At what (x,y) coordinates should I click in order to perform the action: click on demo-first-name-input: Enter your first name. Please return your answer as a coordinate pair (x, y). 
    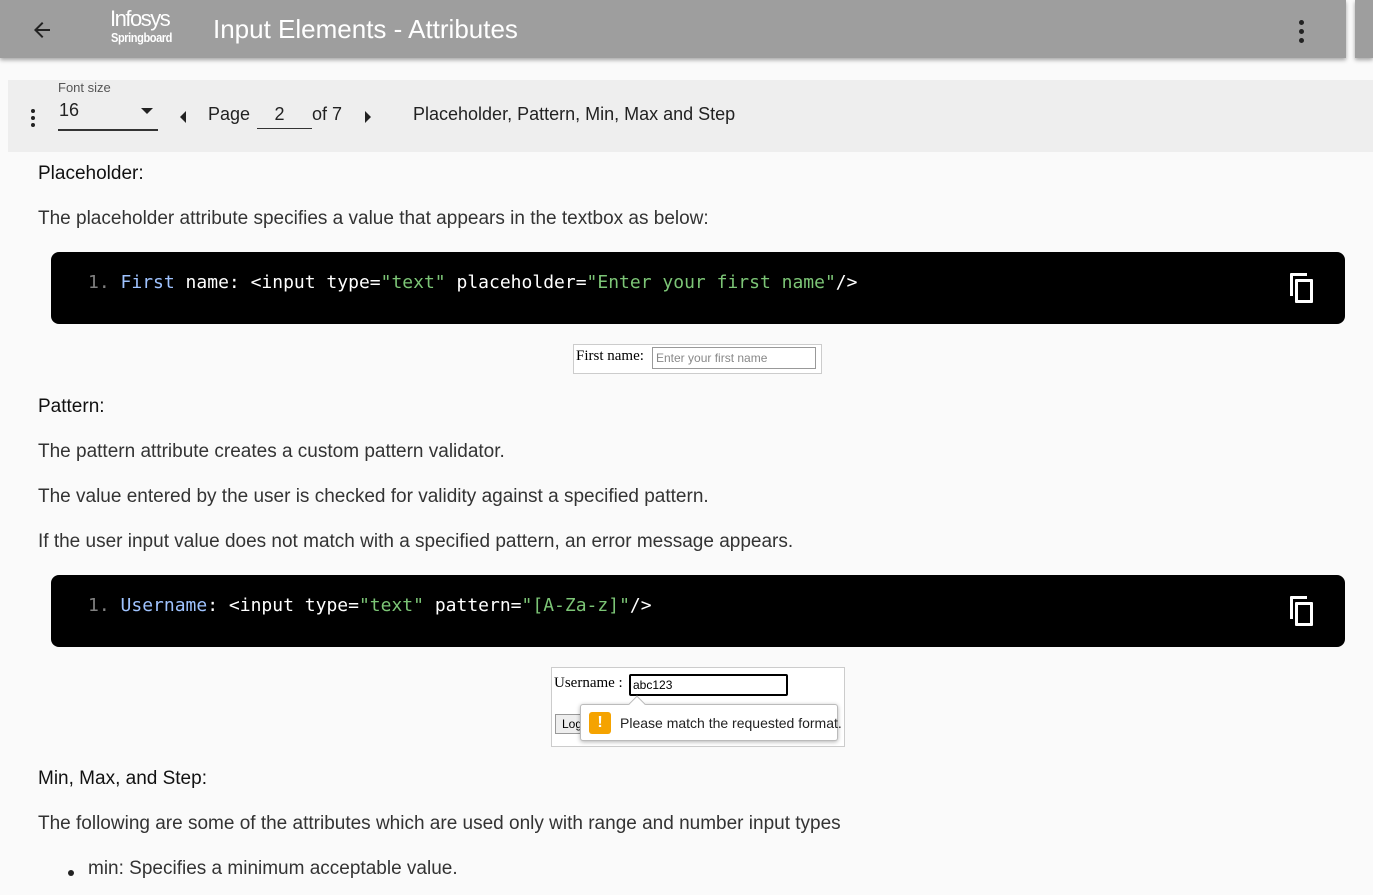
    Looking at the image, I should click on (734, 358).